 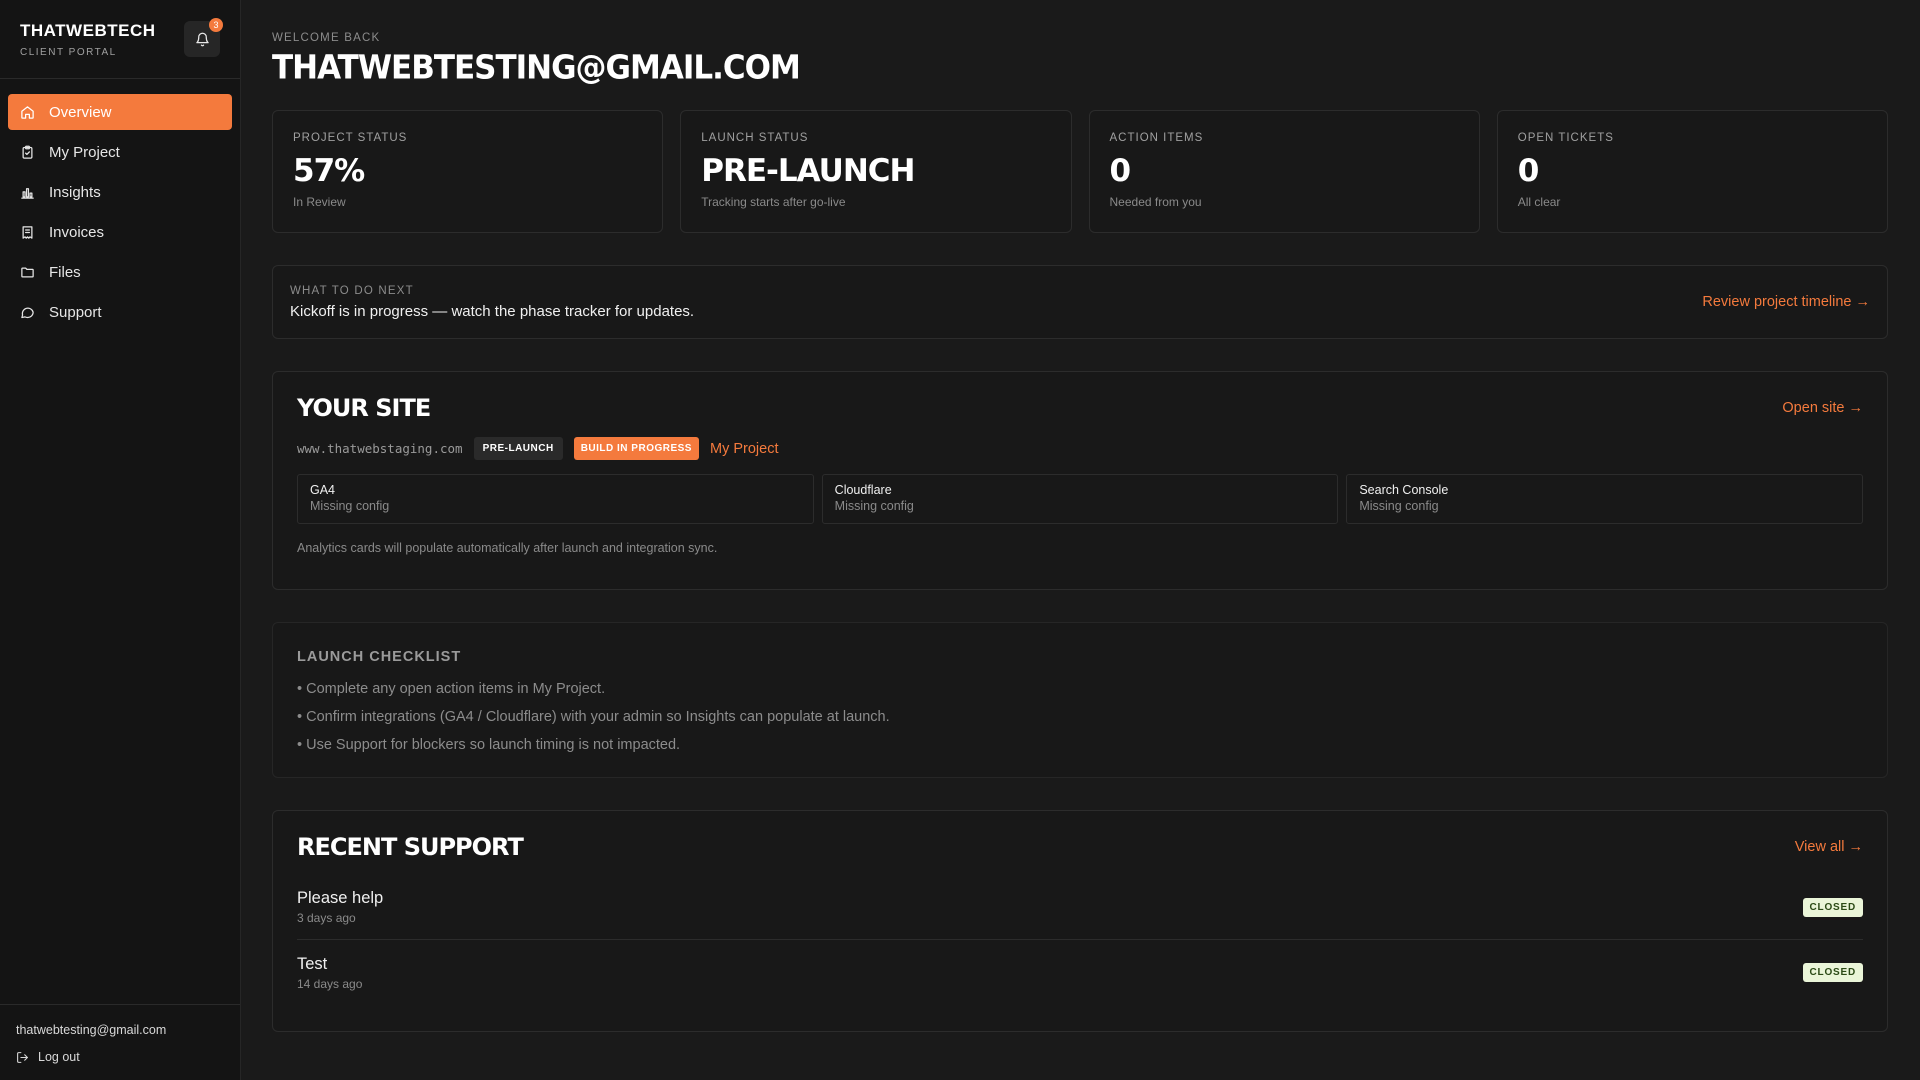 I want to click on stat-value: 57%, so click(x=329, y=171).